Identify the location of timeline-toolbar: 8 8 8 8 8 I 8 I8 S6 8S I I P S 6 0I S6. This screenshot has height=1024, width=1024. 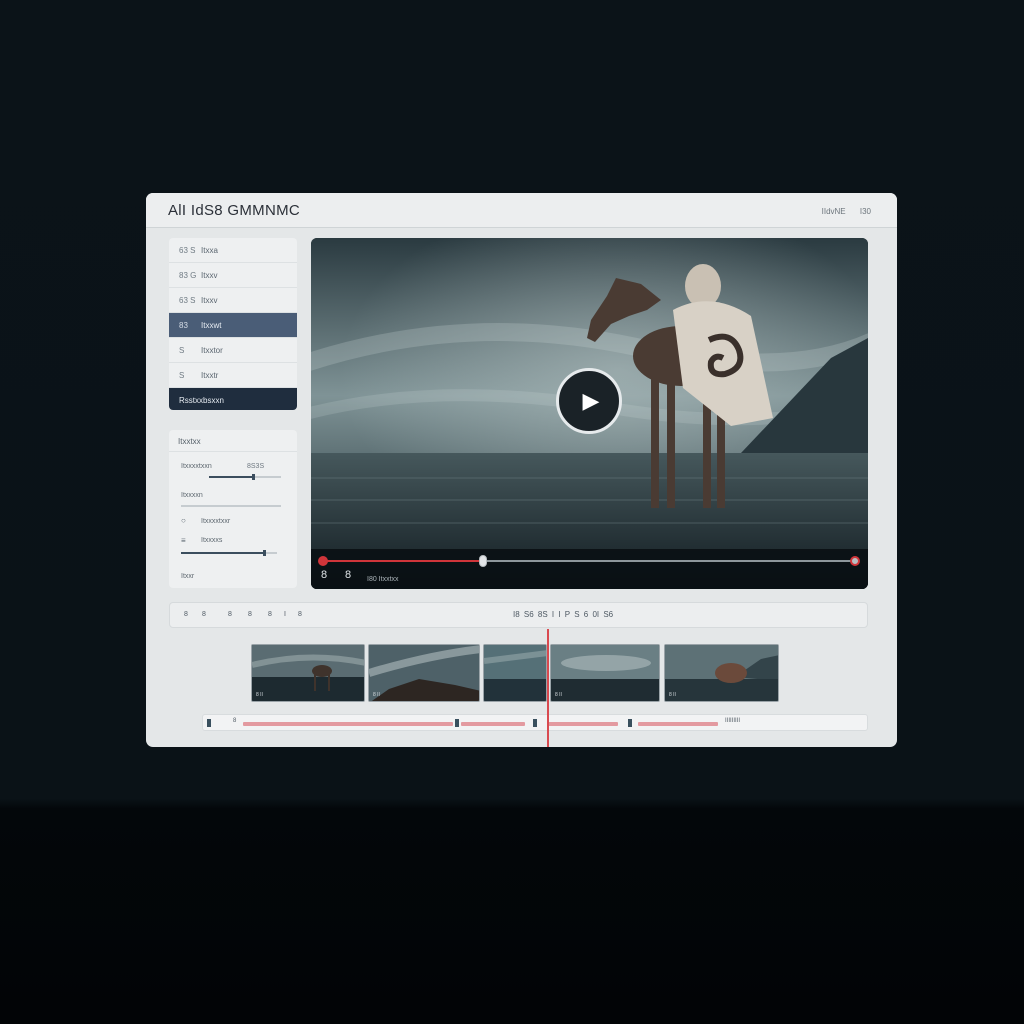
(518, 615).